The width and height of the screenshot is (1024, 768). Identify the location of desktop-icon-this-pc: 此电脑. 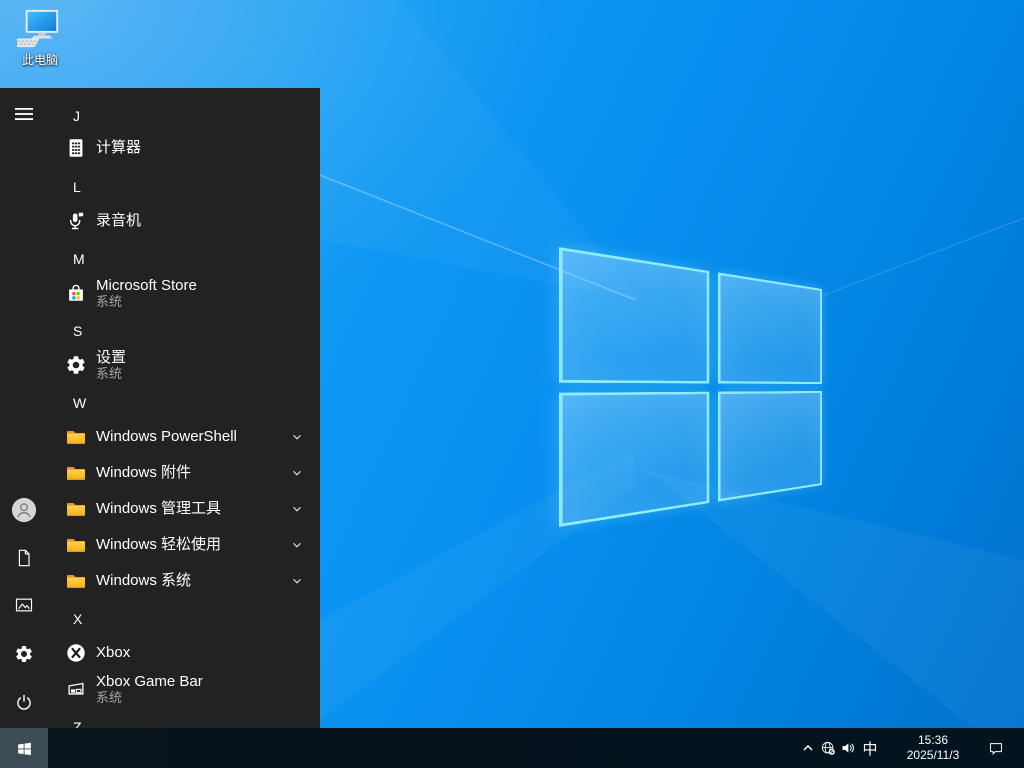
(40, 44).